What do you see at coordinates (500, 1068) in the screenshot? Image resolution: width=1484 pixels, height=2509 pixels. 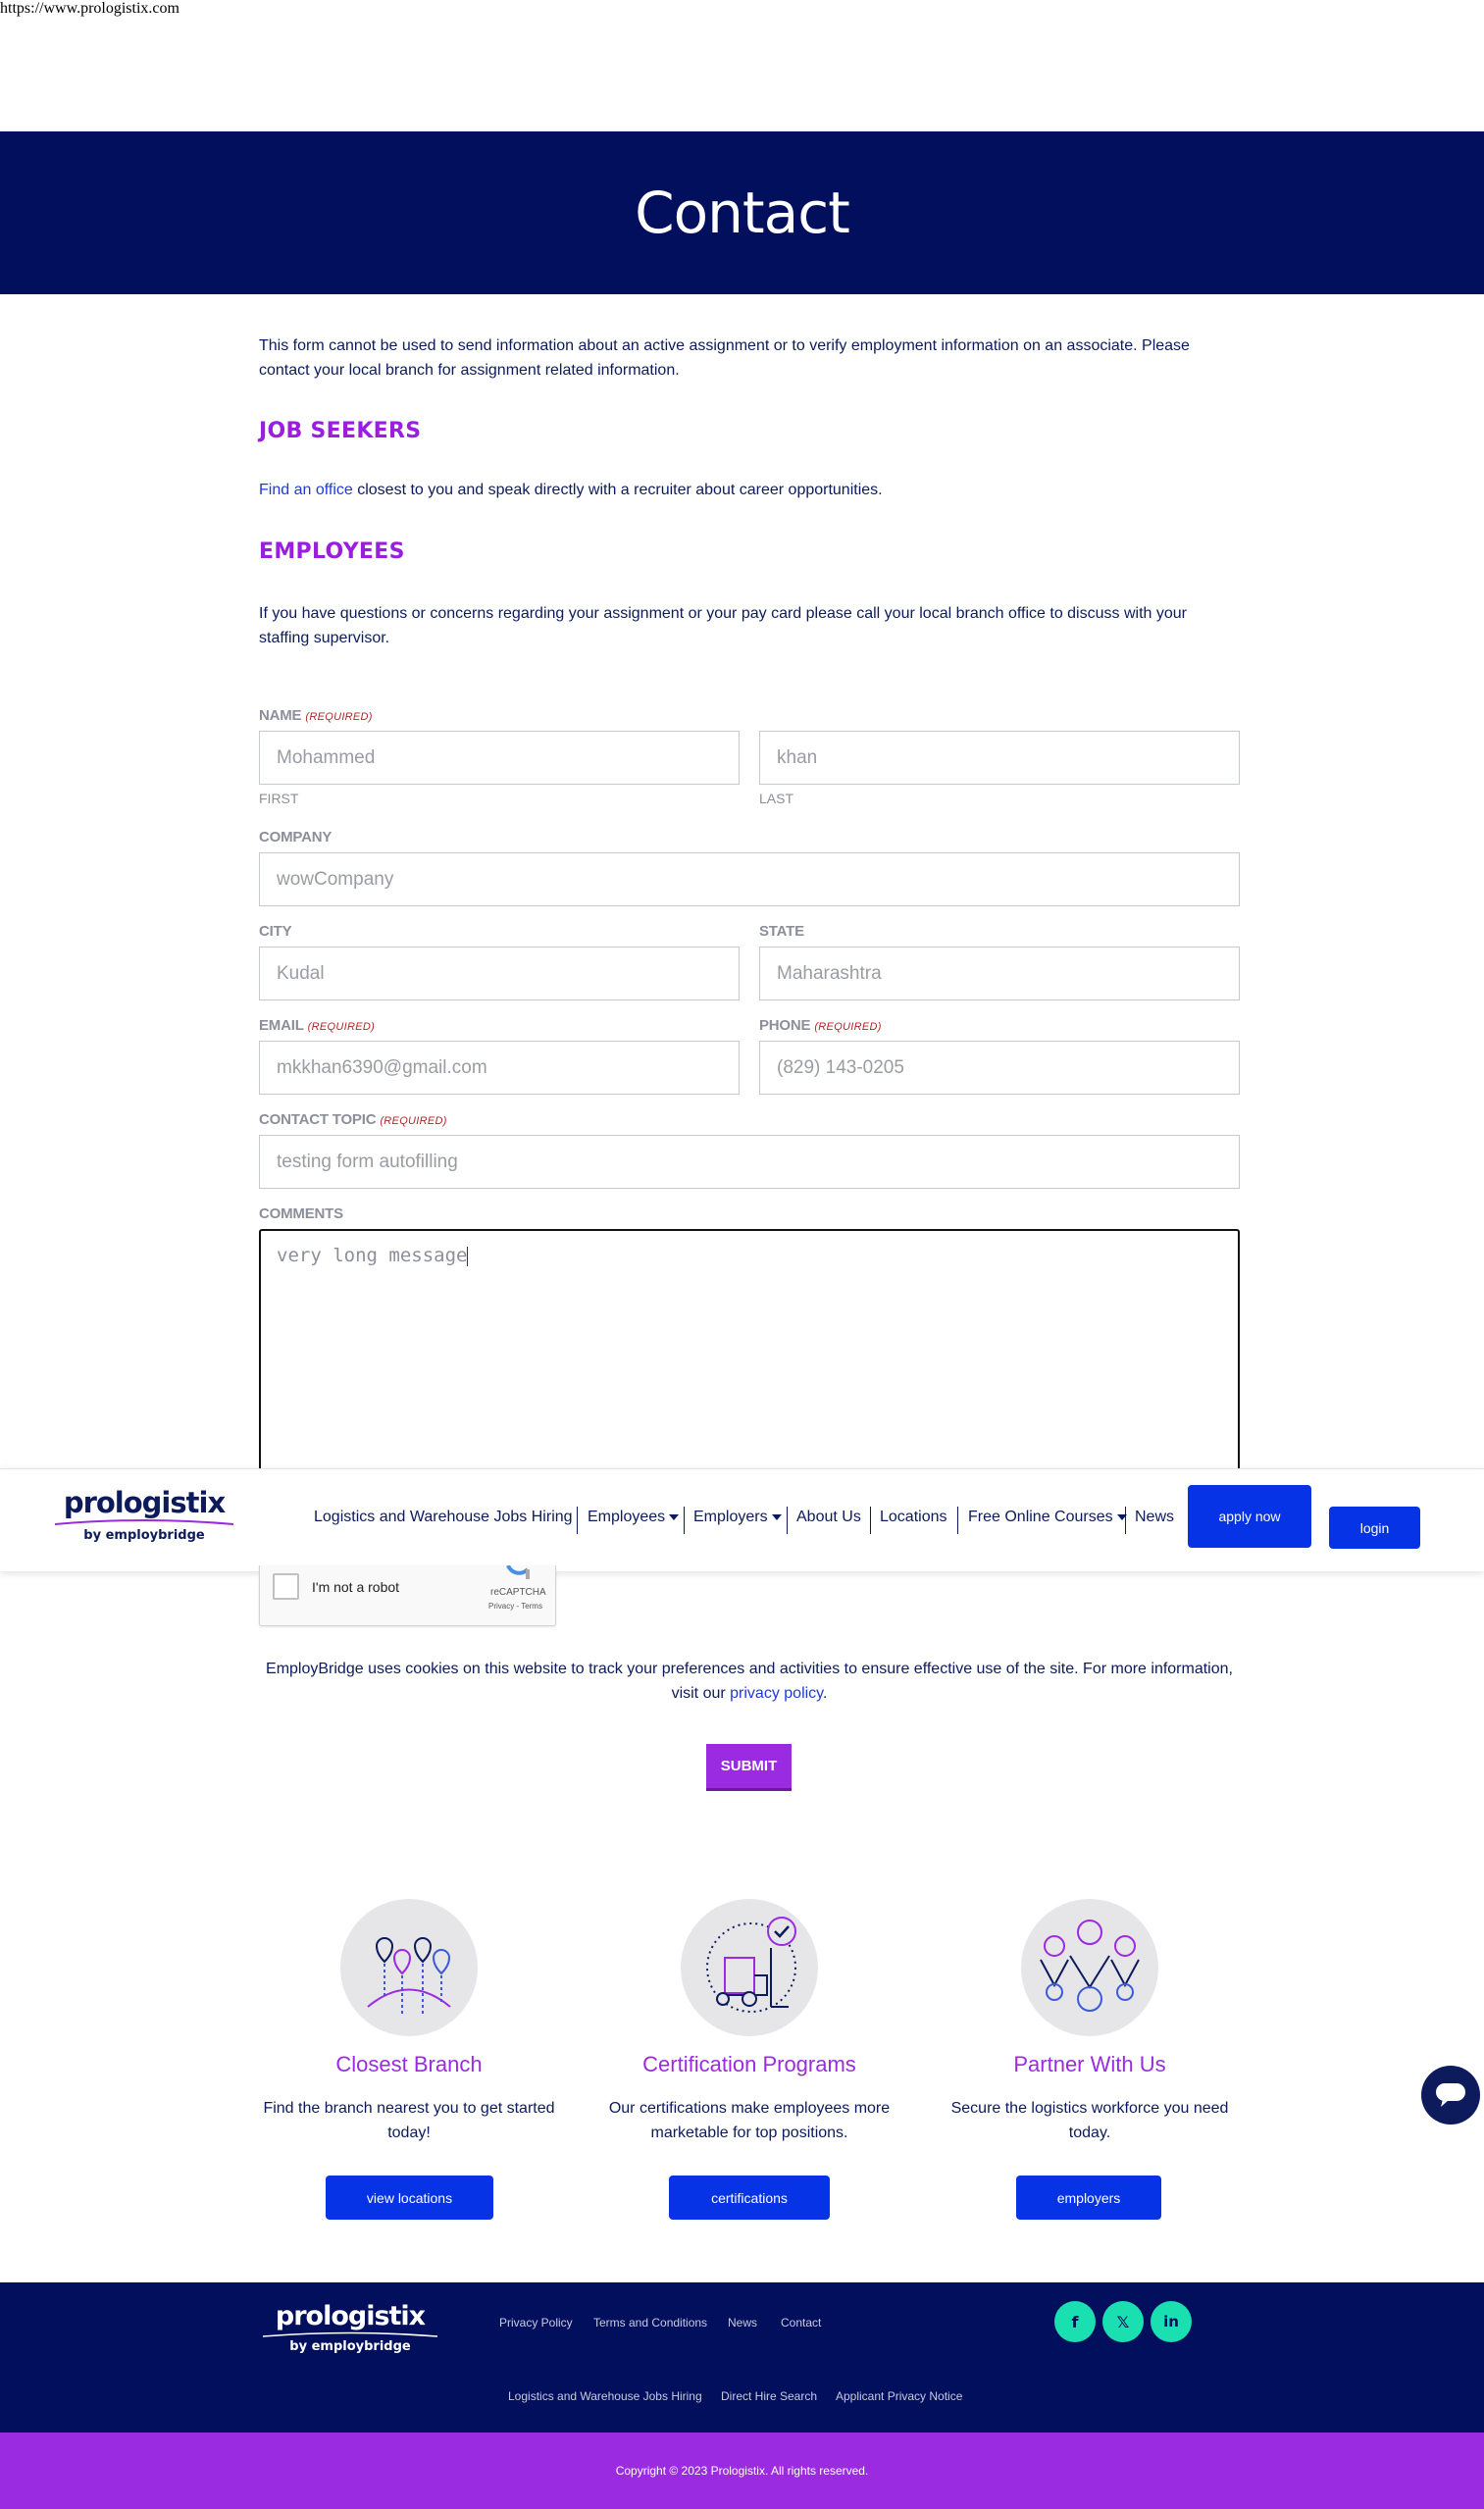 I see `email-field: mkkhan6390@gmail.com` at bounding box center [500, 1068].